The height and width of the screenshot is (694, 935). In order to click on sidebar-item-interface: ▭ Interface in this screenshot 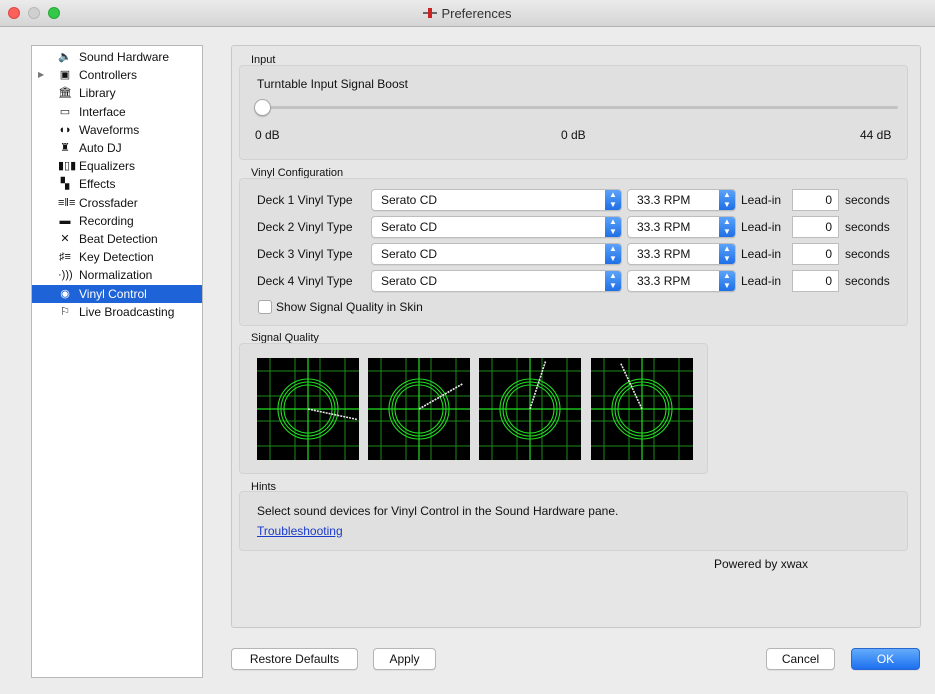, I will do `click(117, 112)`.